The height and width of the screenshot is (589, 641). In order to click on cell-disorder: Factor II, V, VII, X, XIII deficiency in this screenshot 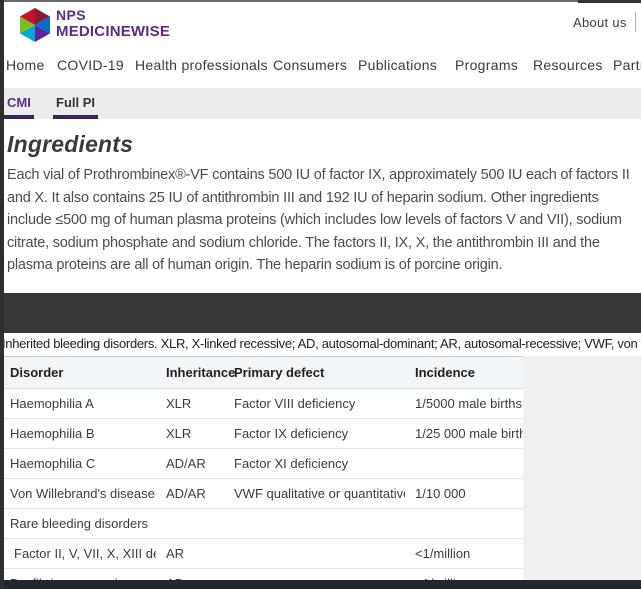, I will do `click(78, 553)`.